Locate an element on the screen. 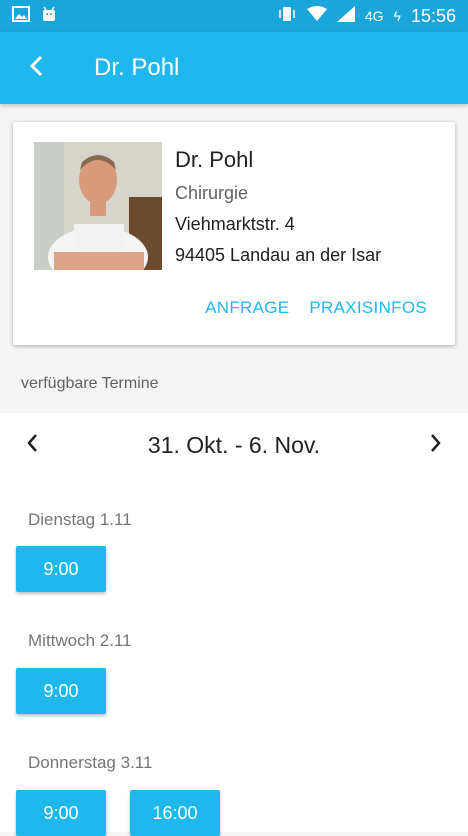 Image resolution: width=468 pixels, height=836 pixels. status-bar: 4G ϟ 15:56 is located at coordinates (234, 16).